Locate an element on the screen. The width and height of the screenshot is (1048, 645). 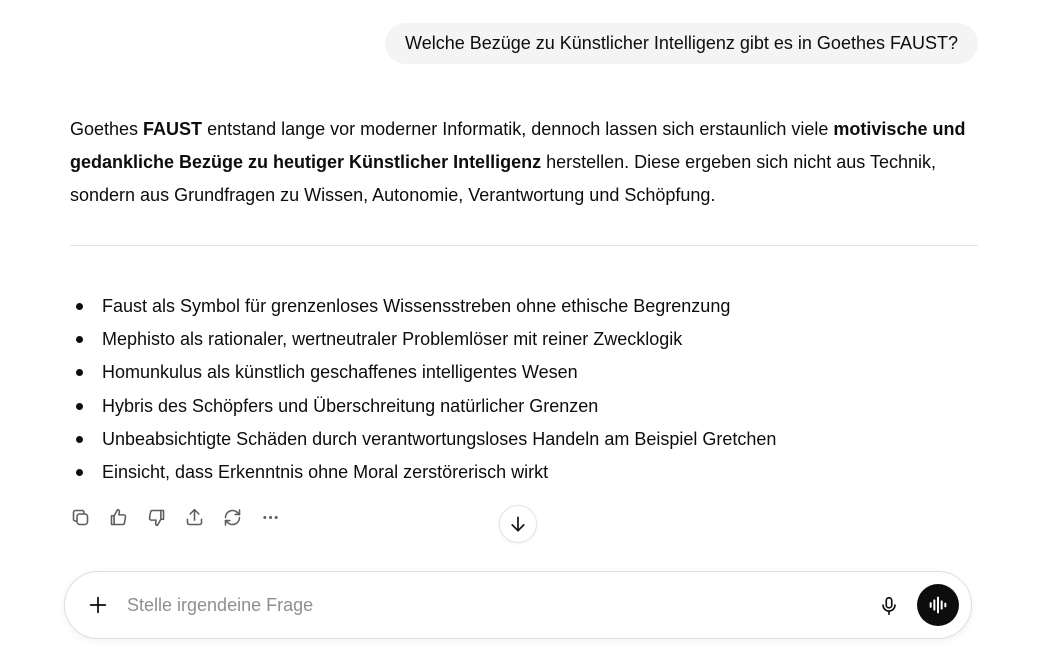
intro-text-1: Goethes is located at coordinates (107, 129).